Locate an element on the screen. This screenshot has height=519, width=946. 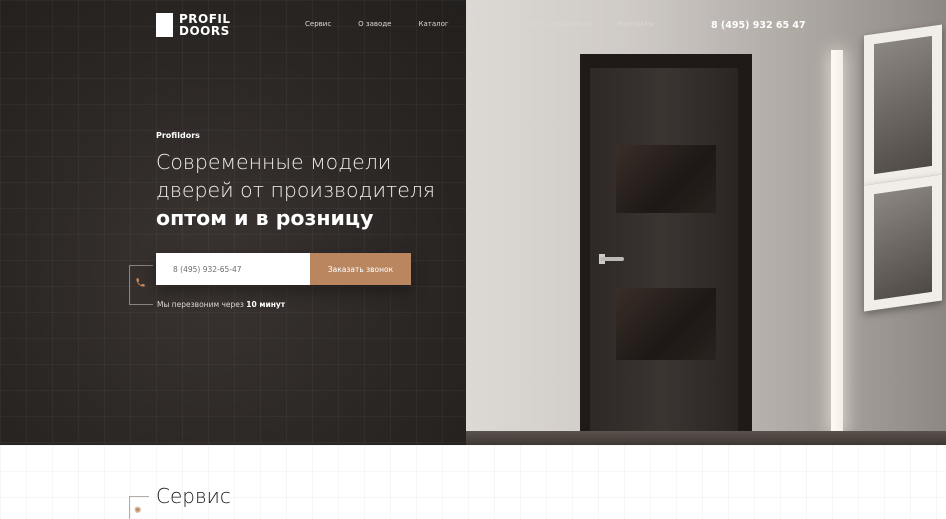
logo: PROFIL DOORS is located at coordinates (193, 25).